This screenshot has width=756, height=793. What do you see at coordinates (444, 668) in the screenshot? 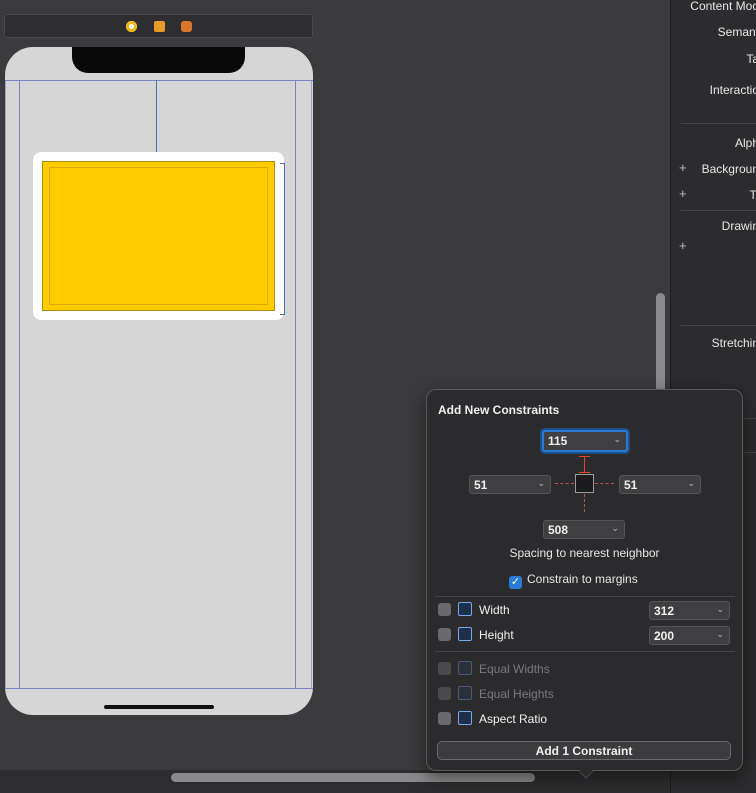
I see `equal-widths-checkbox` at bounding box center [444, 668].